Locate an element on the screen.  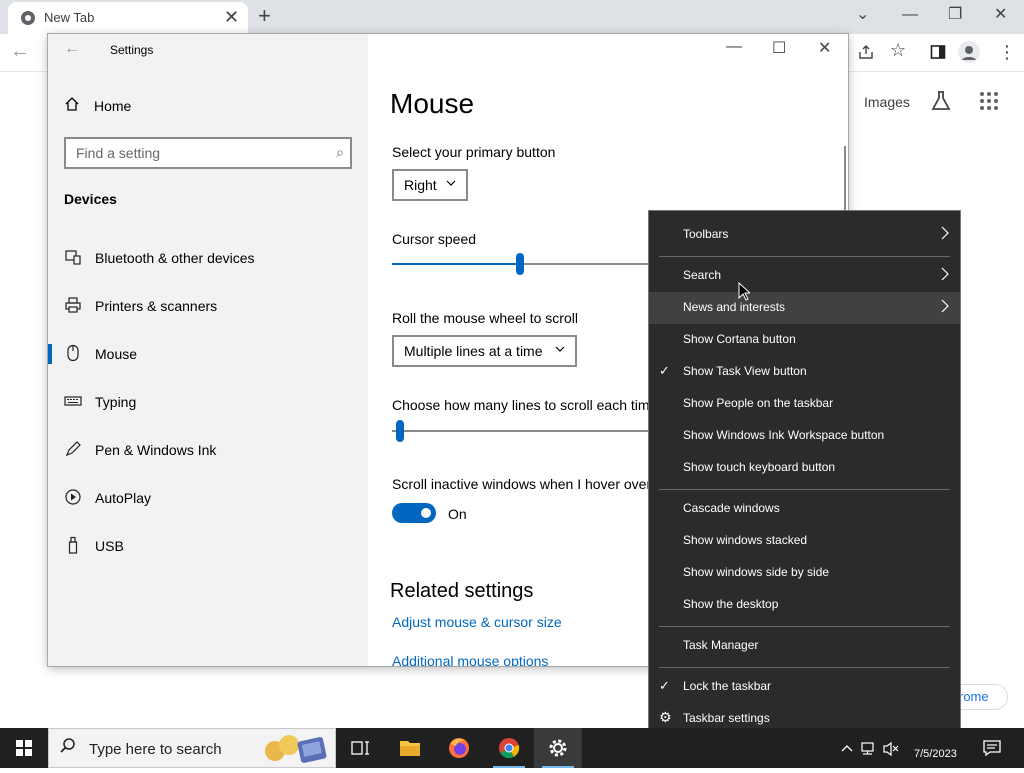
pen-icon is located at coordinates (73, 449).